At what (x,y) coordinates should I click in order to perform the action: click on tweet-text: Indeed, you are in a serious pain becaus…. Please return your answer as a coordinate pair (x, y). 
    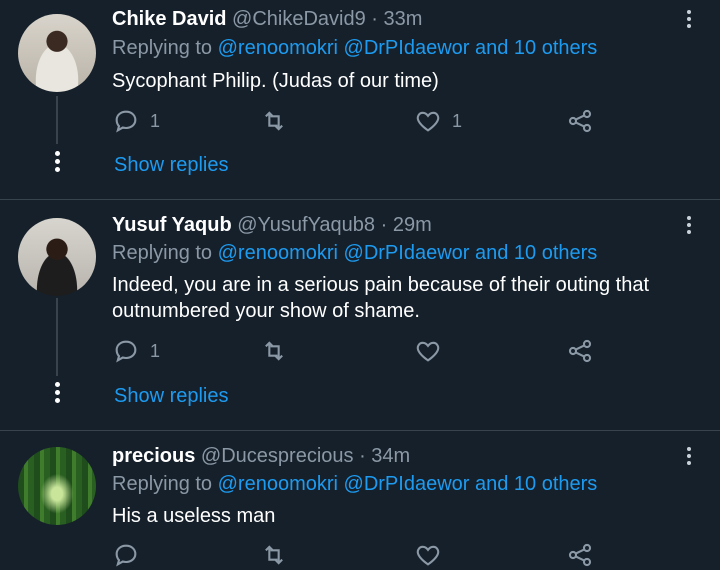
    Looking at the image, I should click on (381, 298).